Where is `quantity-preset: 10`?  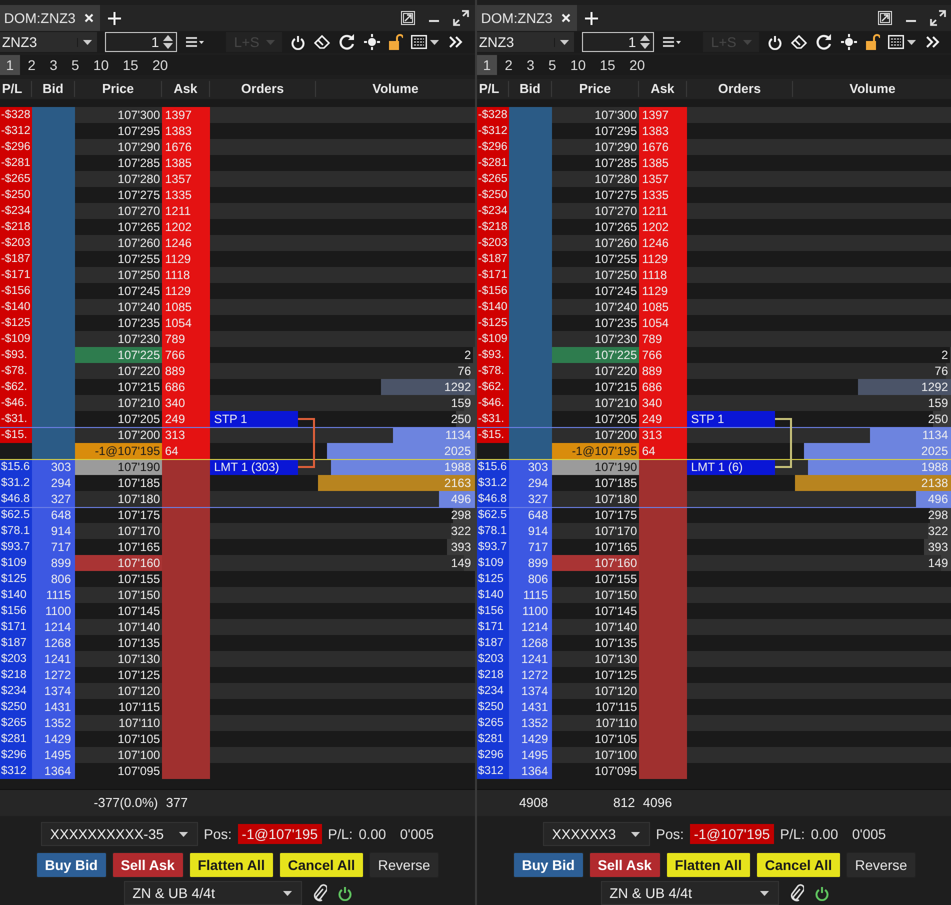
quantity-preset: 10 is located at coordinates (101, 65).